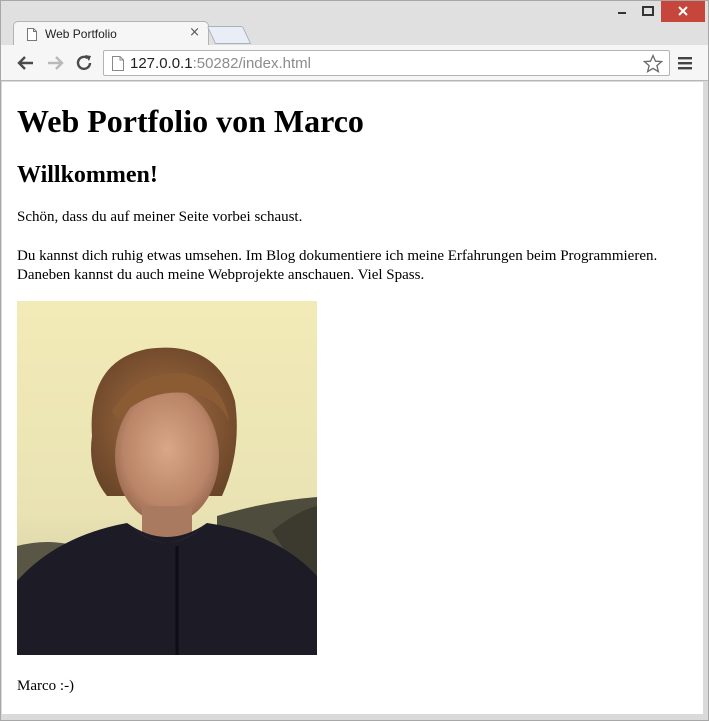  What do you see at coordinates (32, 34) in the screenshot?
I see `page-favicon-icon` at bounding box center [32, 34].